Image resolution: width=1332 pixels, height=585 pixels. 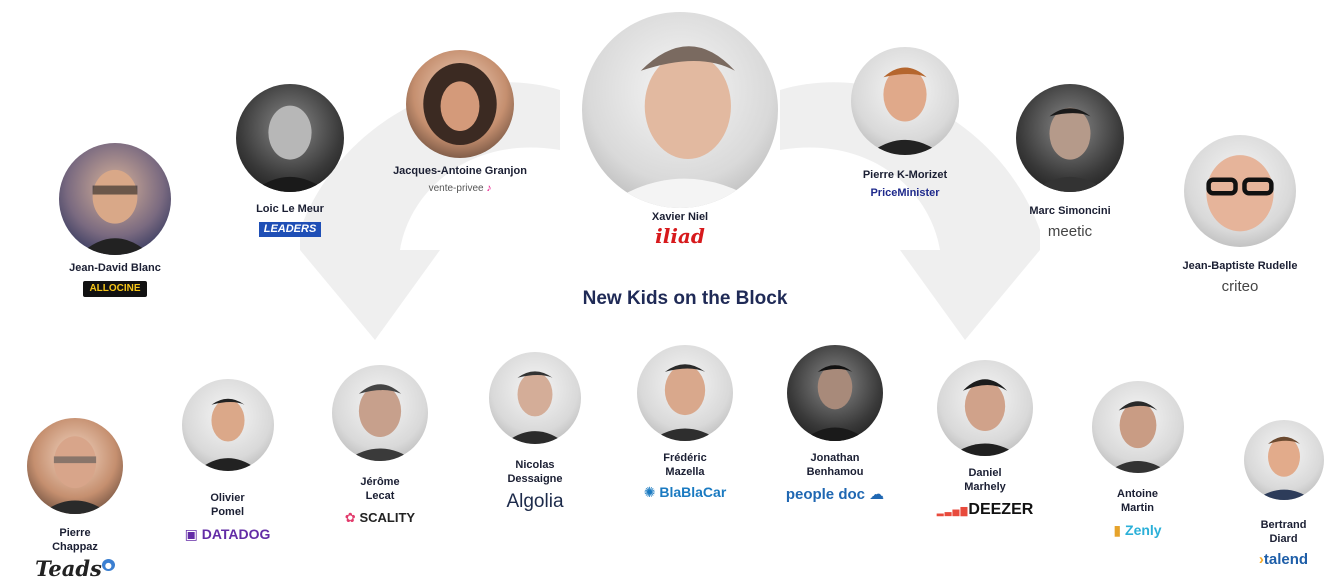 I want to click on company-logo-meetic: meetic, so click(x=1070, y=231).